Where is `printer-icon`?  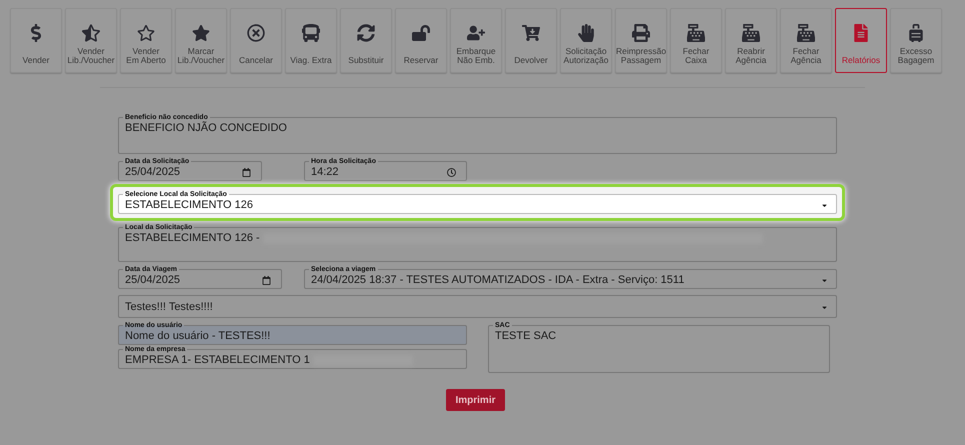 printer-icon is located at coordinates (641, 33).